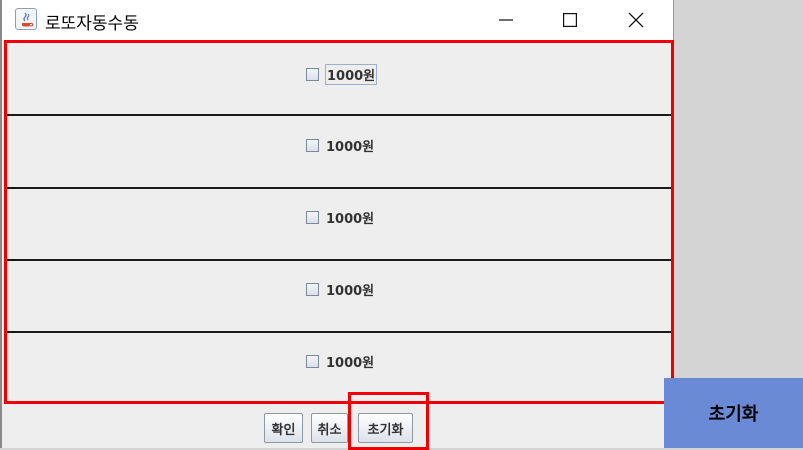  What do you see at coordinates (337, 20) in the screenshot?
I see `title-bar: 로또자동수동` at bounding box center [337, 20].